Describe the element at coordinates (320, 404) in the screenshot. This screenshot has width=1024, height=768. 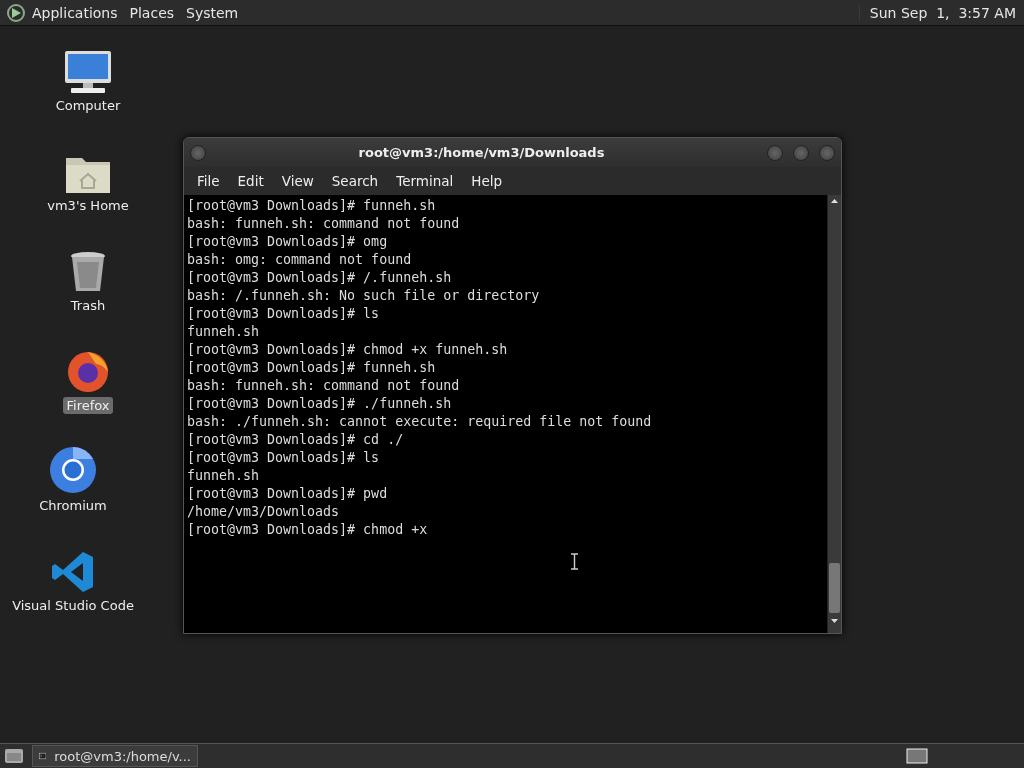
I see `terminal-line: [root@vm3 Downloads]# ./funneh.sh` at that location.